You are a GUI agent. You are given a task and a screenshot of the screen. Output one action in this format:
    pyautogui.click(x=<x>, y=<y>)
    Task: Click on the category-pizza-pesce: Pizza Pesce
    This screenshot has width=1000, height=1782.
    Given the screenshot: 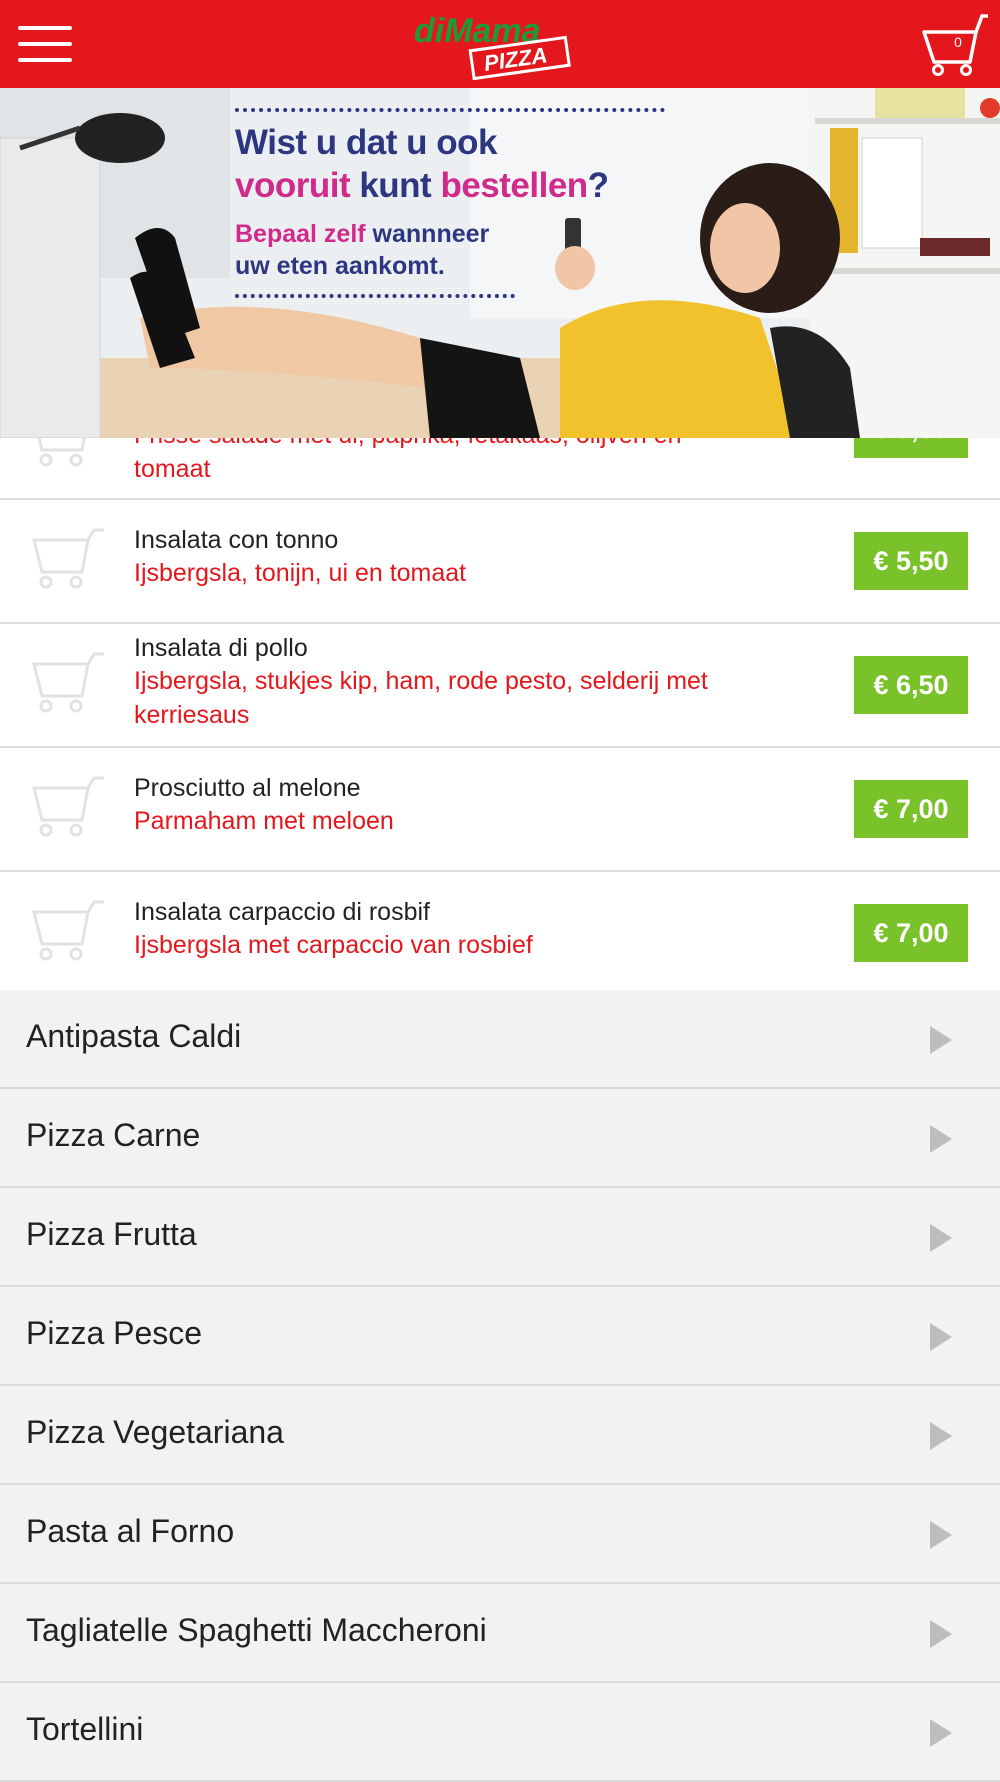 What is the action you would take?
    pyautogui.click(x=500, y=1336)
    